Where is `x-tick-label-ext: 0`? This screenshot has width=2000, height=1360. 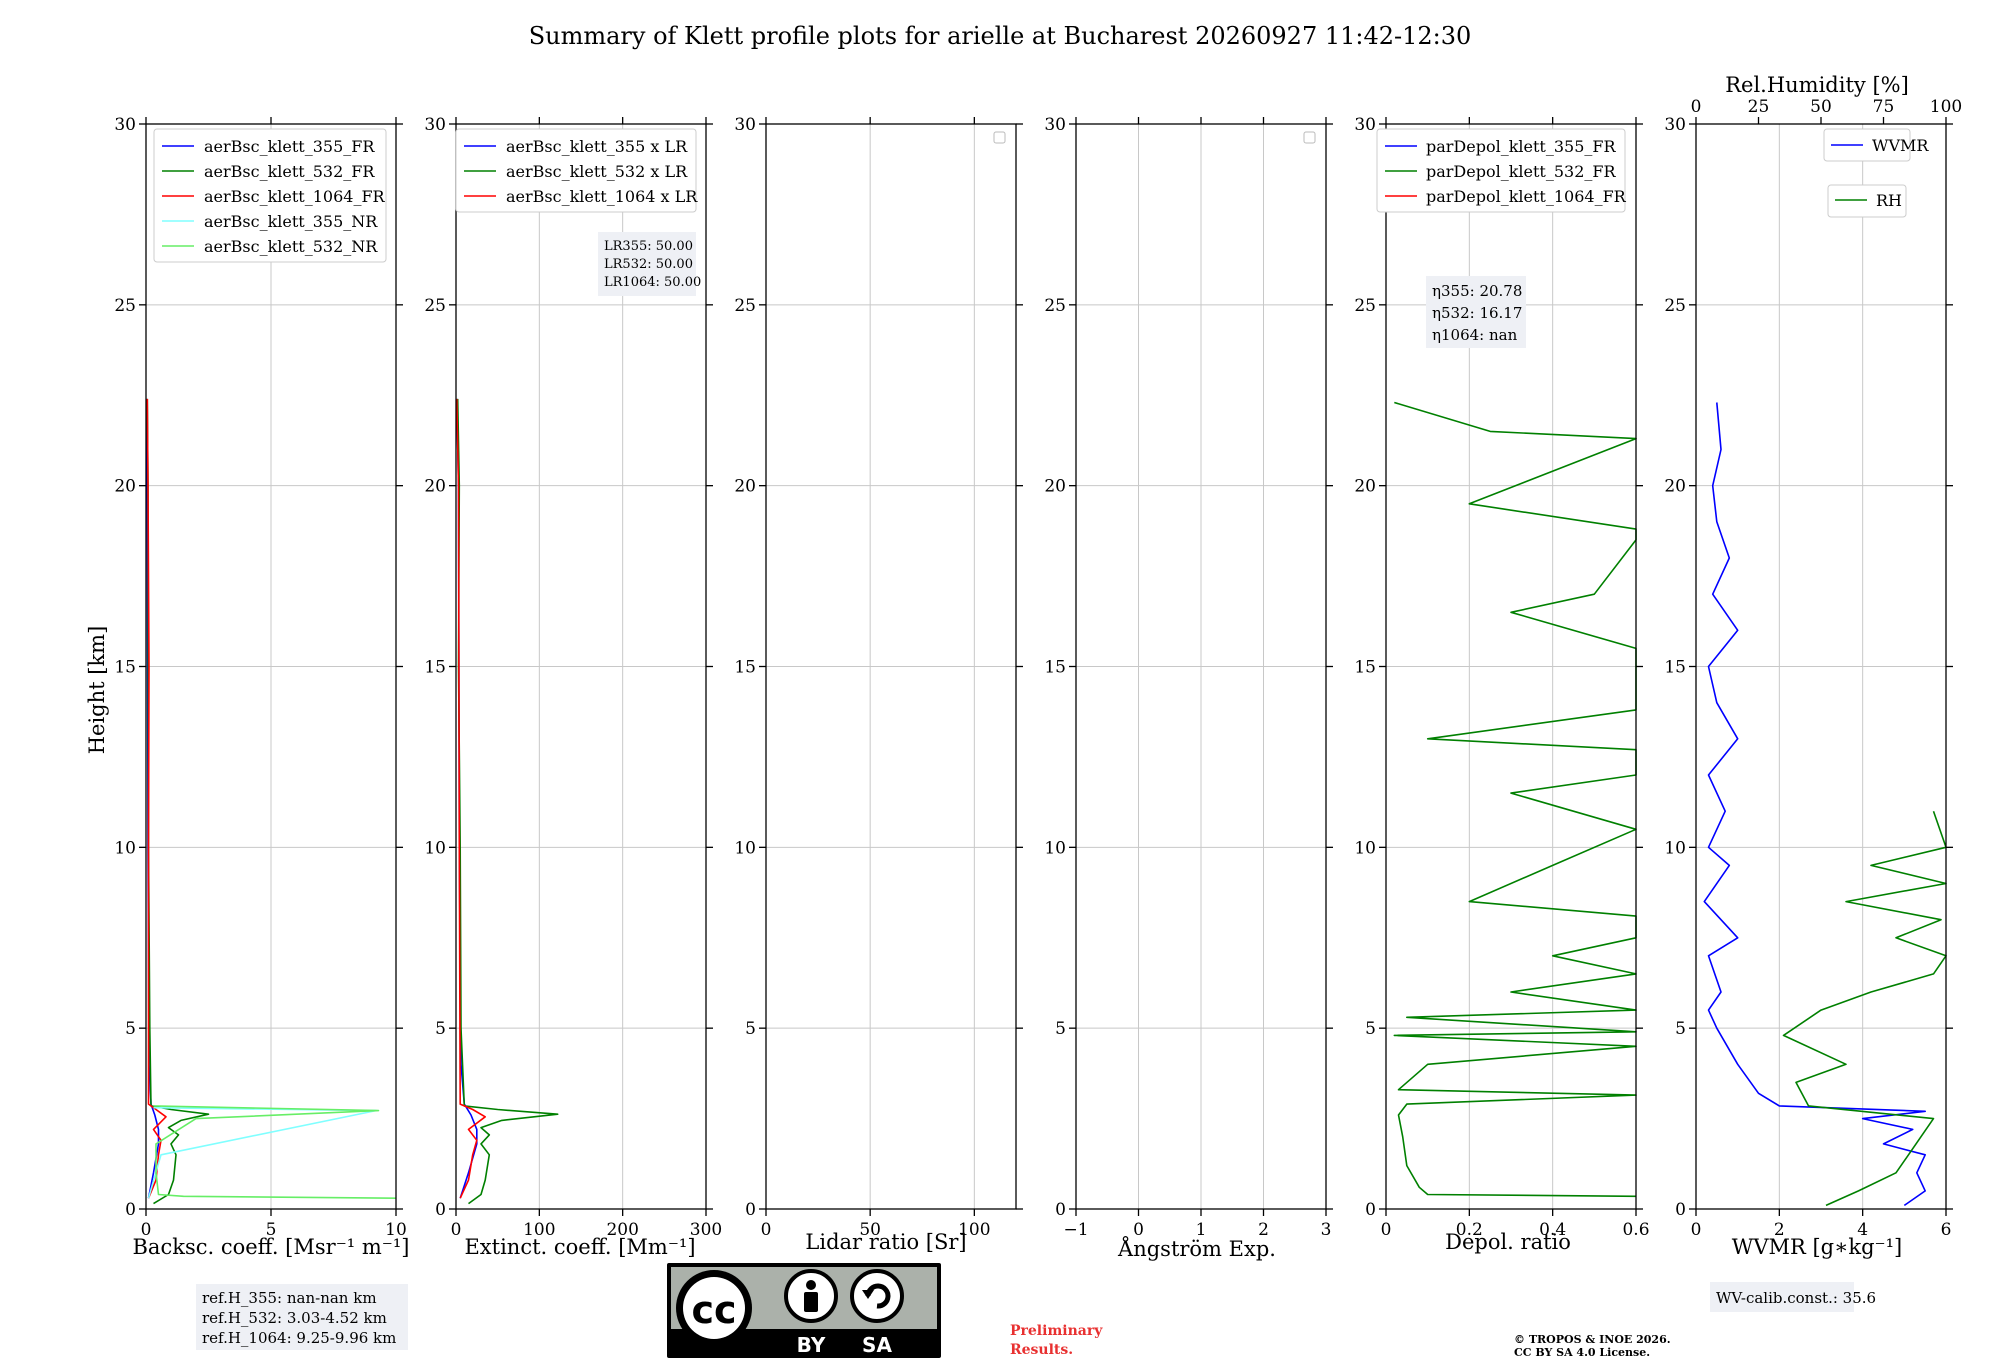
x-tick-label-ext: 0 is located at coordinates (456, 1230).